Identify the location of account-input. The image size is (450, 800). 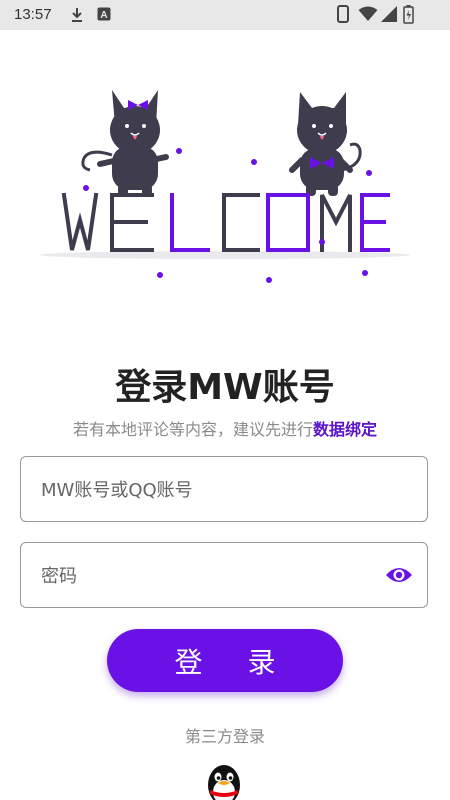
(211, 490).